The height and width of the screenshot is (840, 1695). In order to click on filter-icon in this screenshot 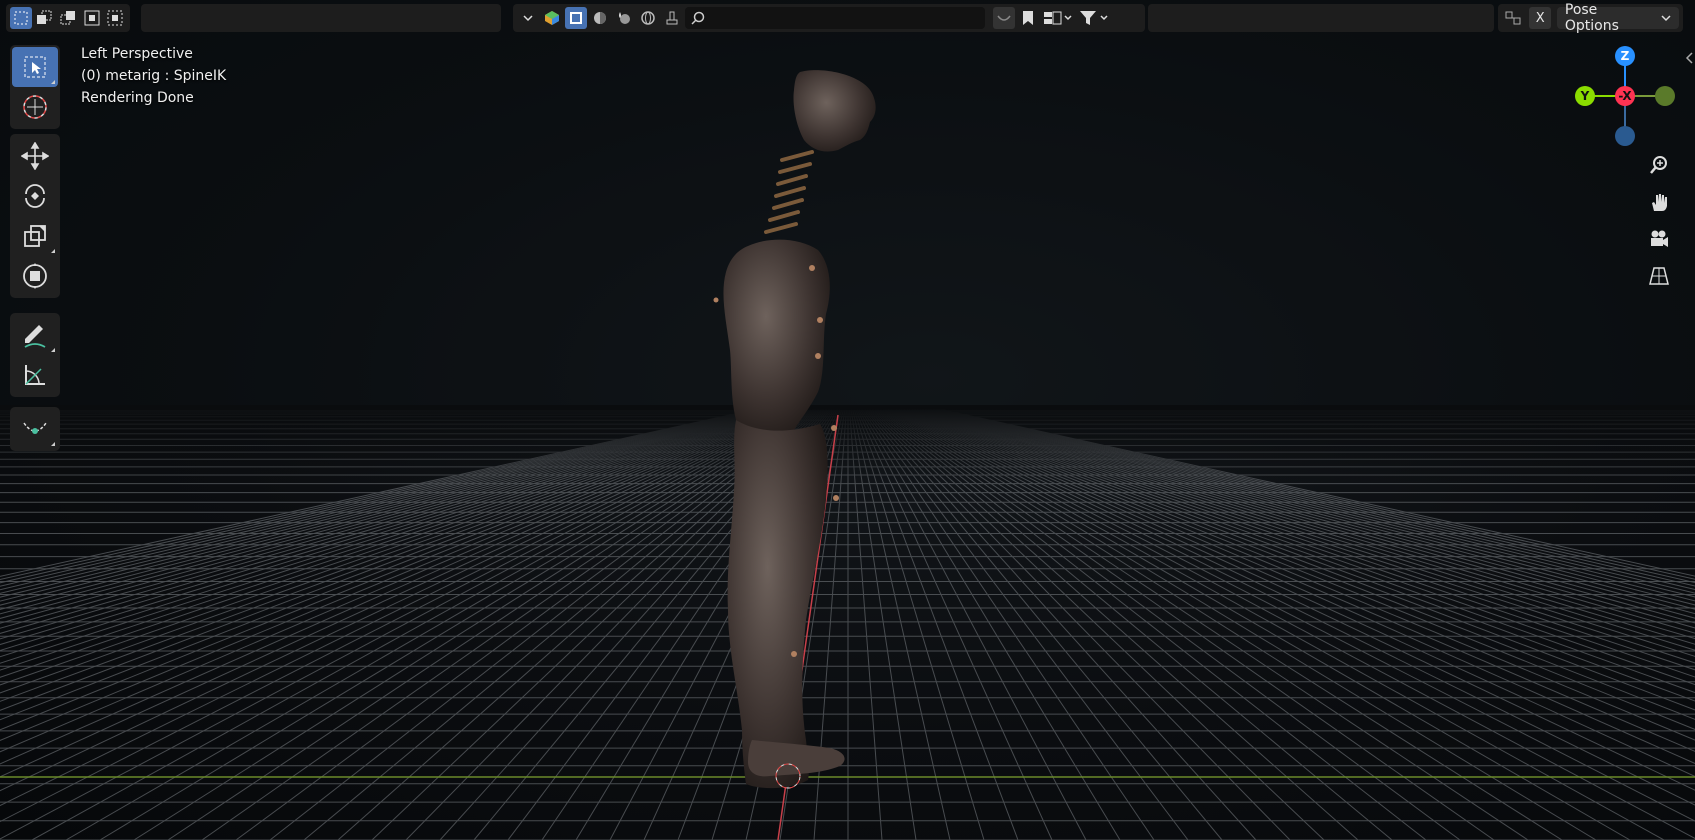, I will do `click(1094, 18)`.